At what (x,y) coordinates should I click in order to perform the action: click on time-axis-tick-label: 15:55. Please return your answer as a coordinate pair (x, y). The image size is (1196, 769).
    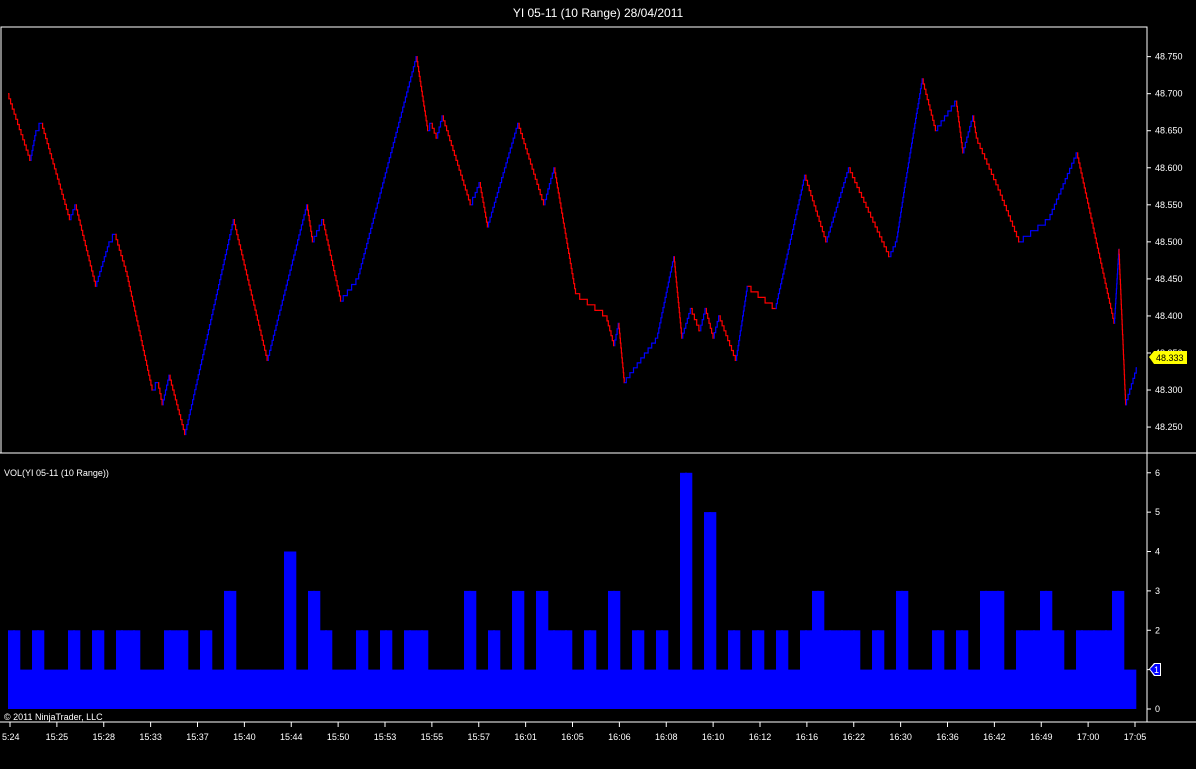
    Looking at the image, I should click on (432, 737).